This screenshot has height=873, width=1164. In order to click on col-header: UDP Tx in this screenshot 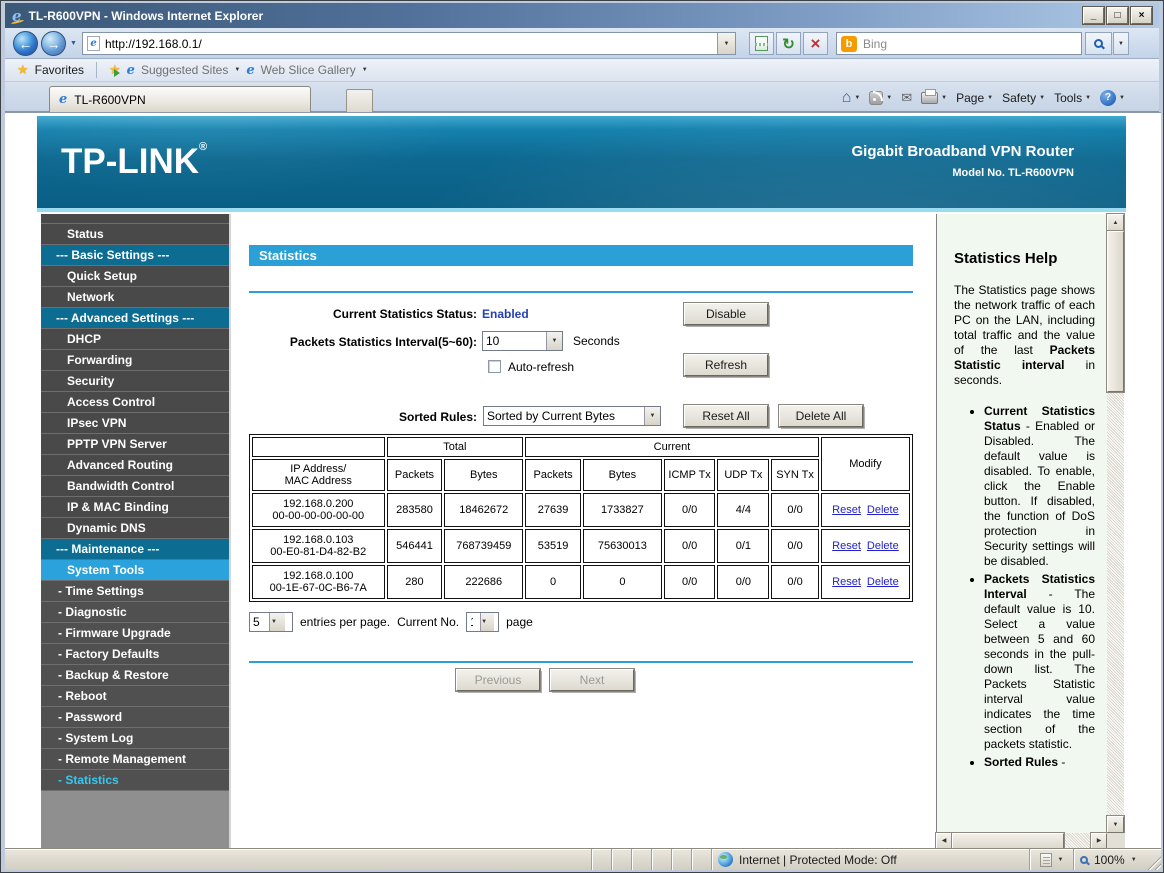, I will do `click(743, 475)`.